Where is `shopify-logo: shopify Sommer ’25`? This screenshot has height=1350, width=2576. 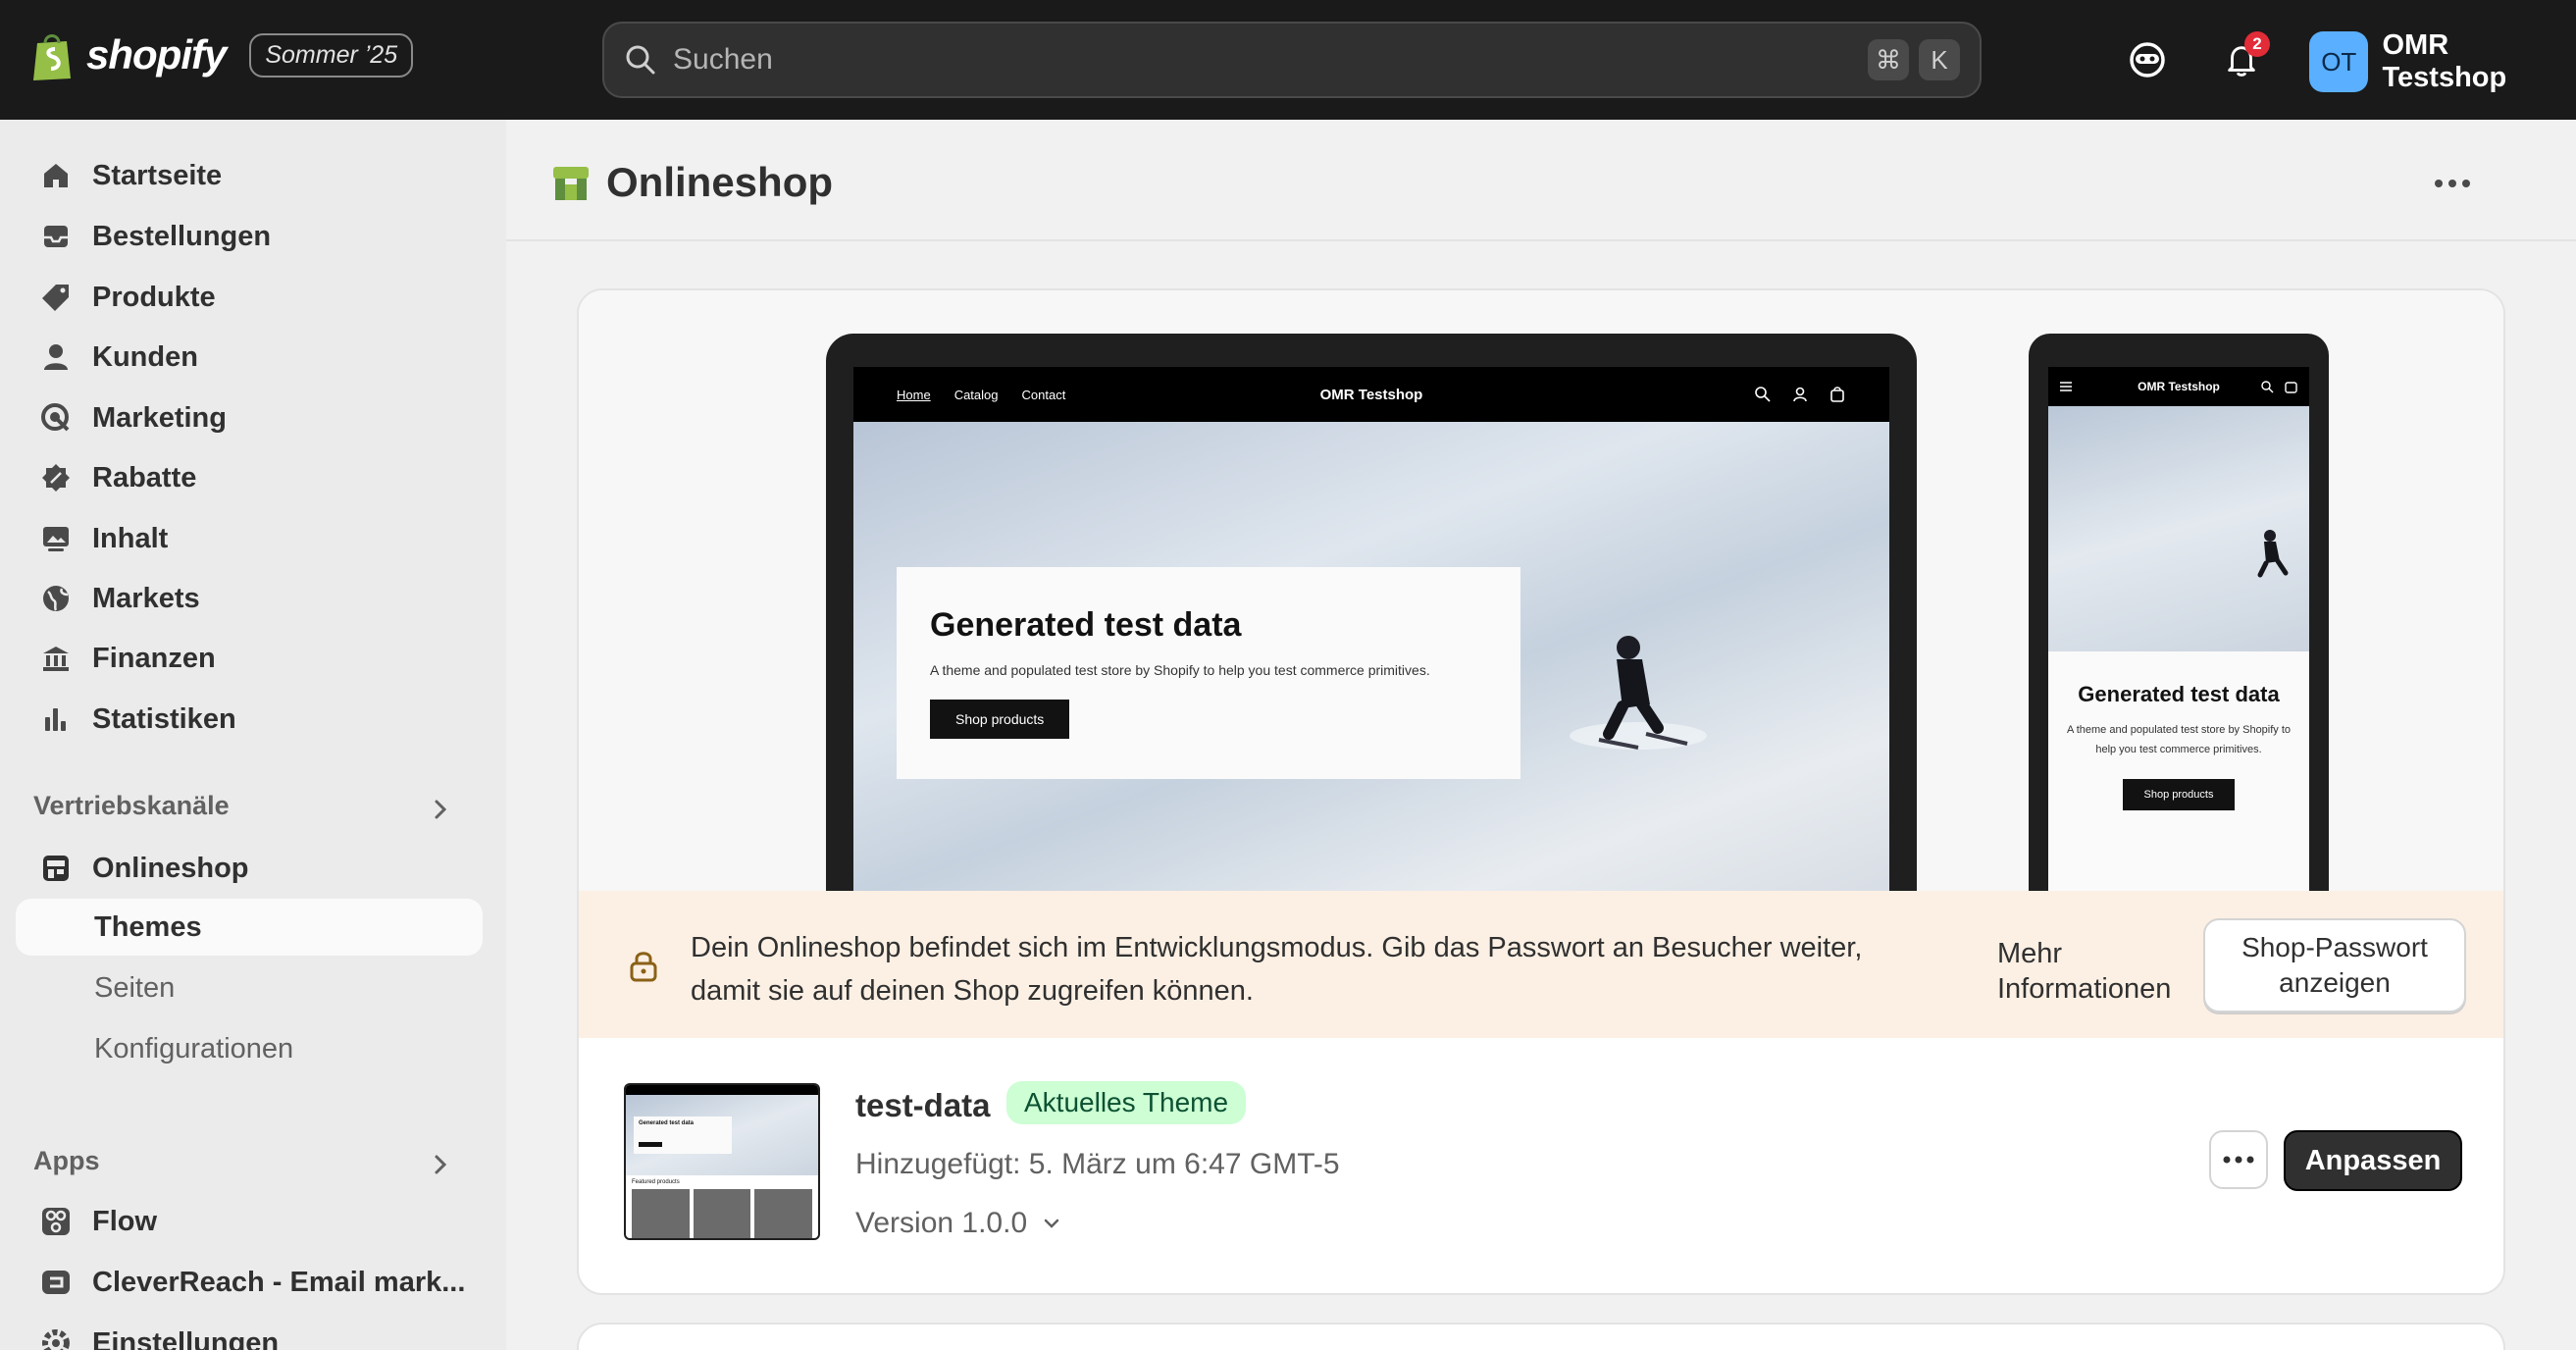 shopify-logo: shopify Sommer ’25 is located at coordinates (222, 54).